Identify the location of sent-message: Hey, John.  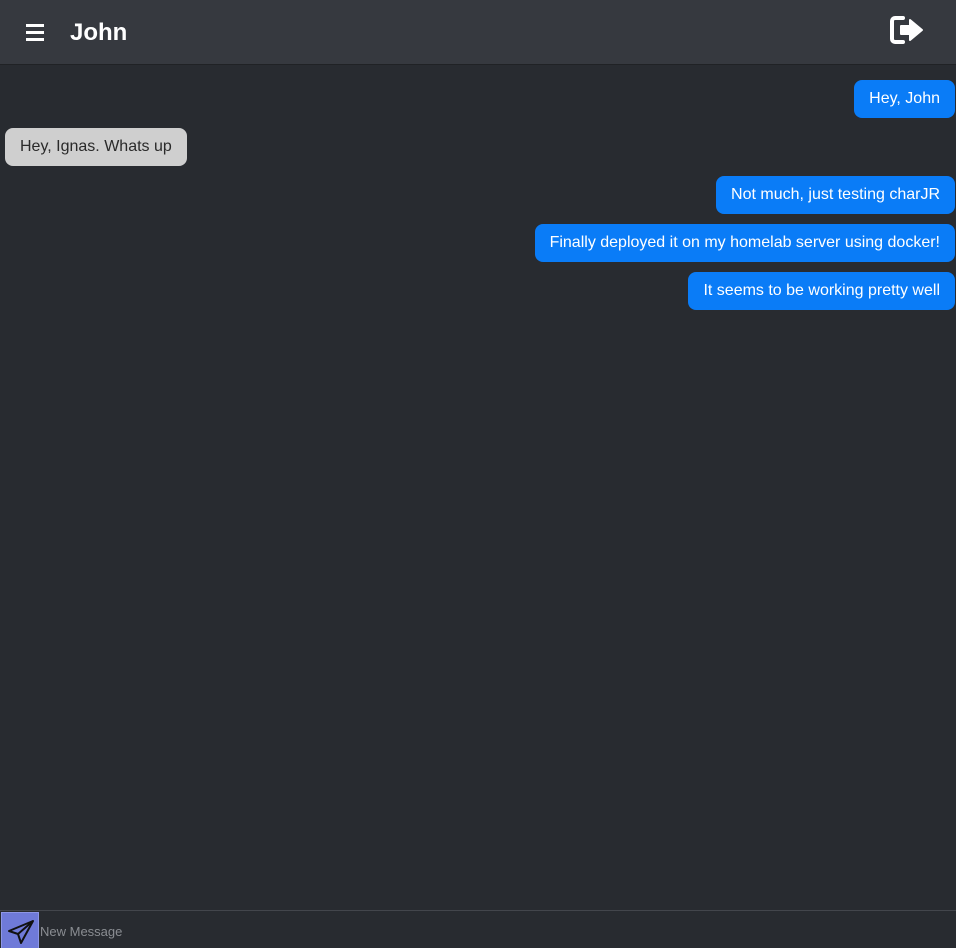
(904, 99).